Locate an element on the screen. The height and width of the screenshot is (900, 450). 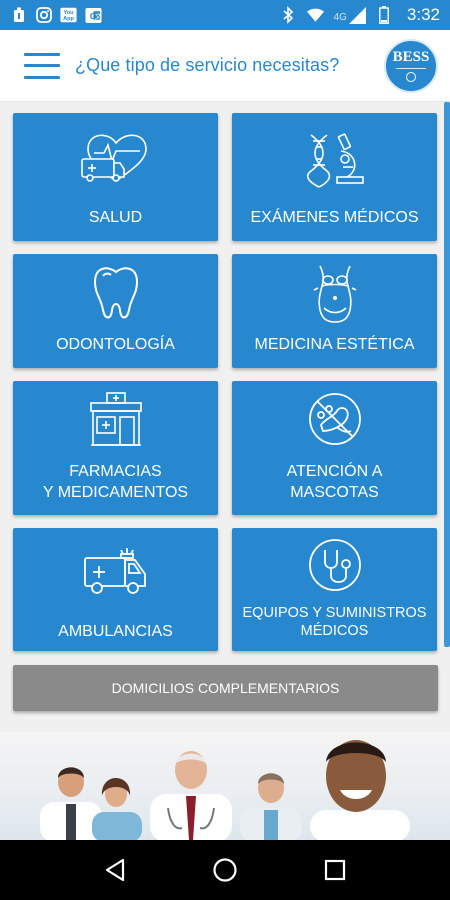
service-card-odontologia: ODONTOLOGÍA is located at coordinates (115, 311).